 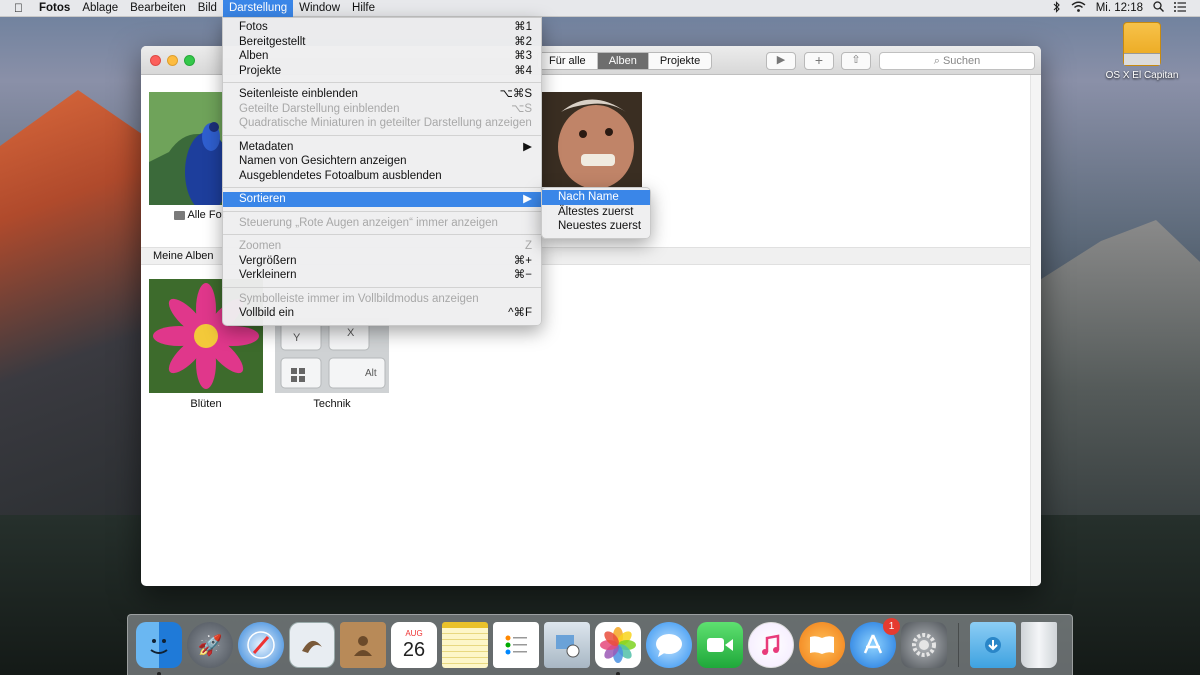 What do you see at coordinates (993, 645) in the screenshot?
I see `downloads-folder-icon` at bounding box center [993, 645].